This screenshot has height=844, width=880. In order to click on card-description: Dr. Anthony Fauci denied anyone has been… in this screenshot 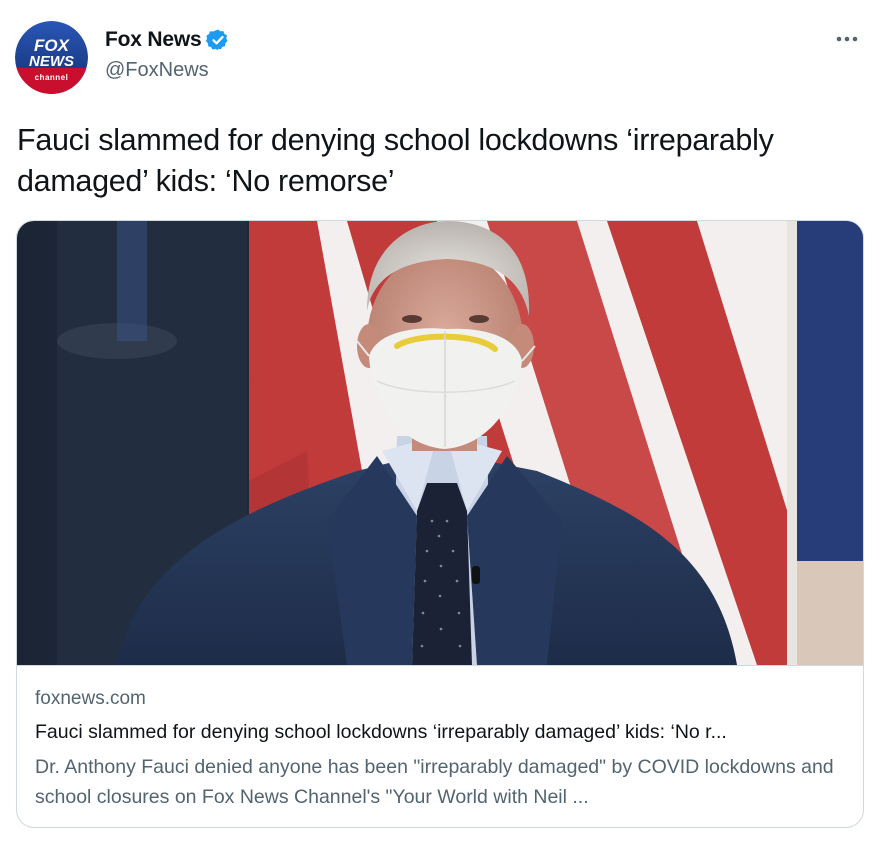, I will do `click(434, 782)`.